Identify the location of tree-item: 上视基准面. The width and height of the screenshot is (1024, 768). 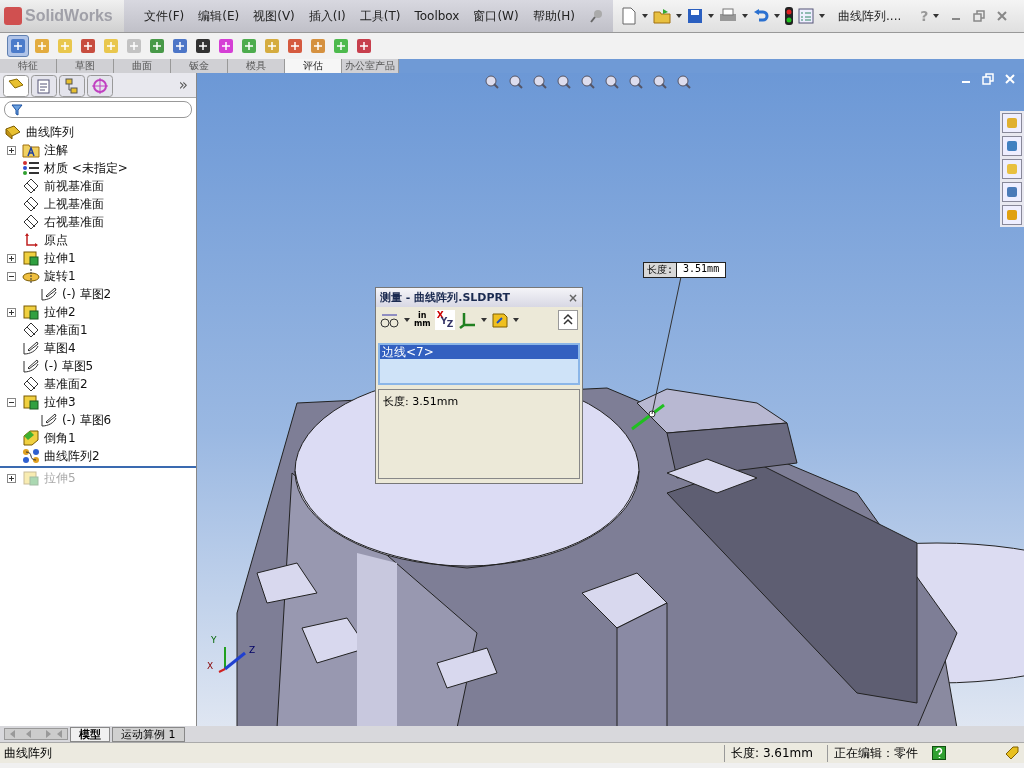
(74, 204).